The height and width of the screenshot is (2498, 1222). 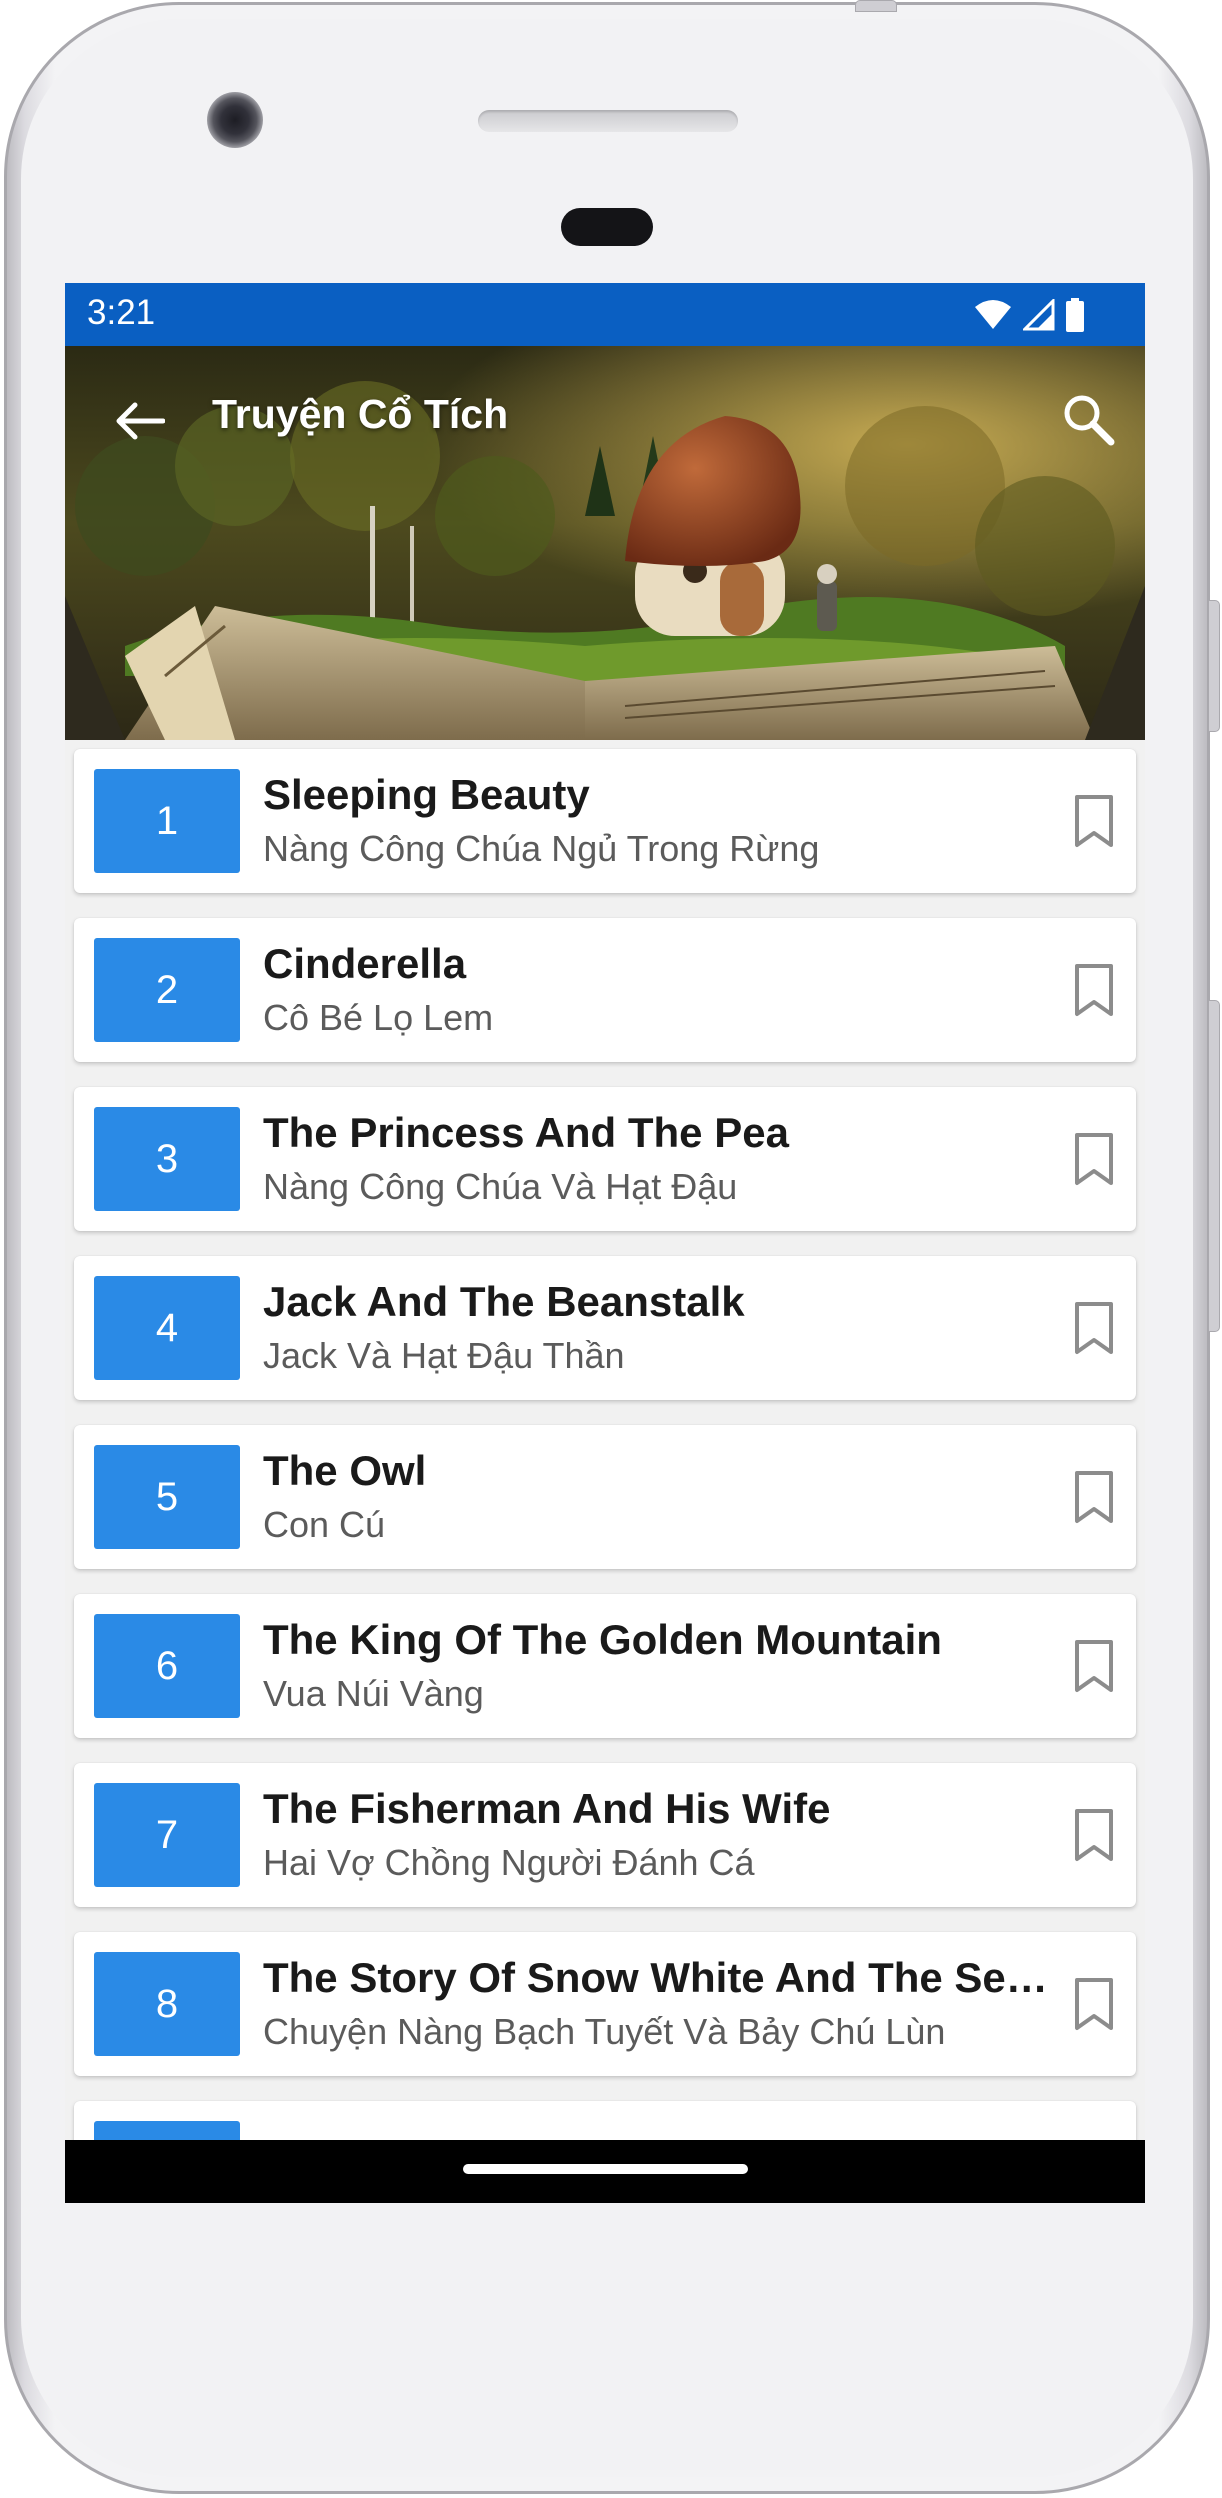 I want to click on back-button, so click(x=140, y=421).